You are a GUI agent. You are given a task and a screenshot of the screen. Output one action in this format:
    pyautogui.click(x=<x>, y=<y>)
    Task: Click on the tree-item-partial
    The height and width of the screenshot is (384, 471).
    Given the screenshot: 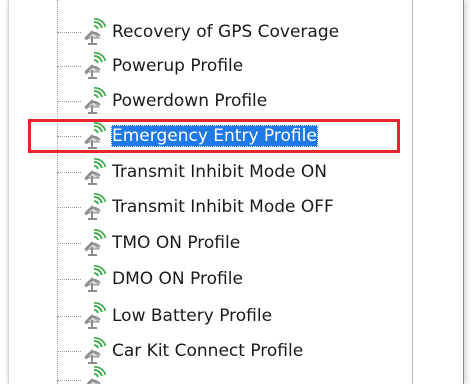 What is the action you would take?
    pyautogui.click(x=257, y=375)
    